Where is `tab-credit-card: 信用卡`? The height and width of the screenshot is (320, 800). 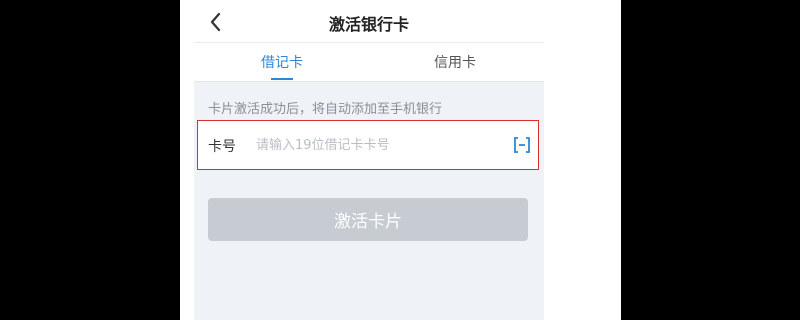
tab-credit-card: 信用卡 is located at coordinates (455, 62).